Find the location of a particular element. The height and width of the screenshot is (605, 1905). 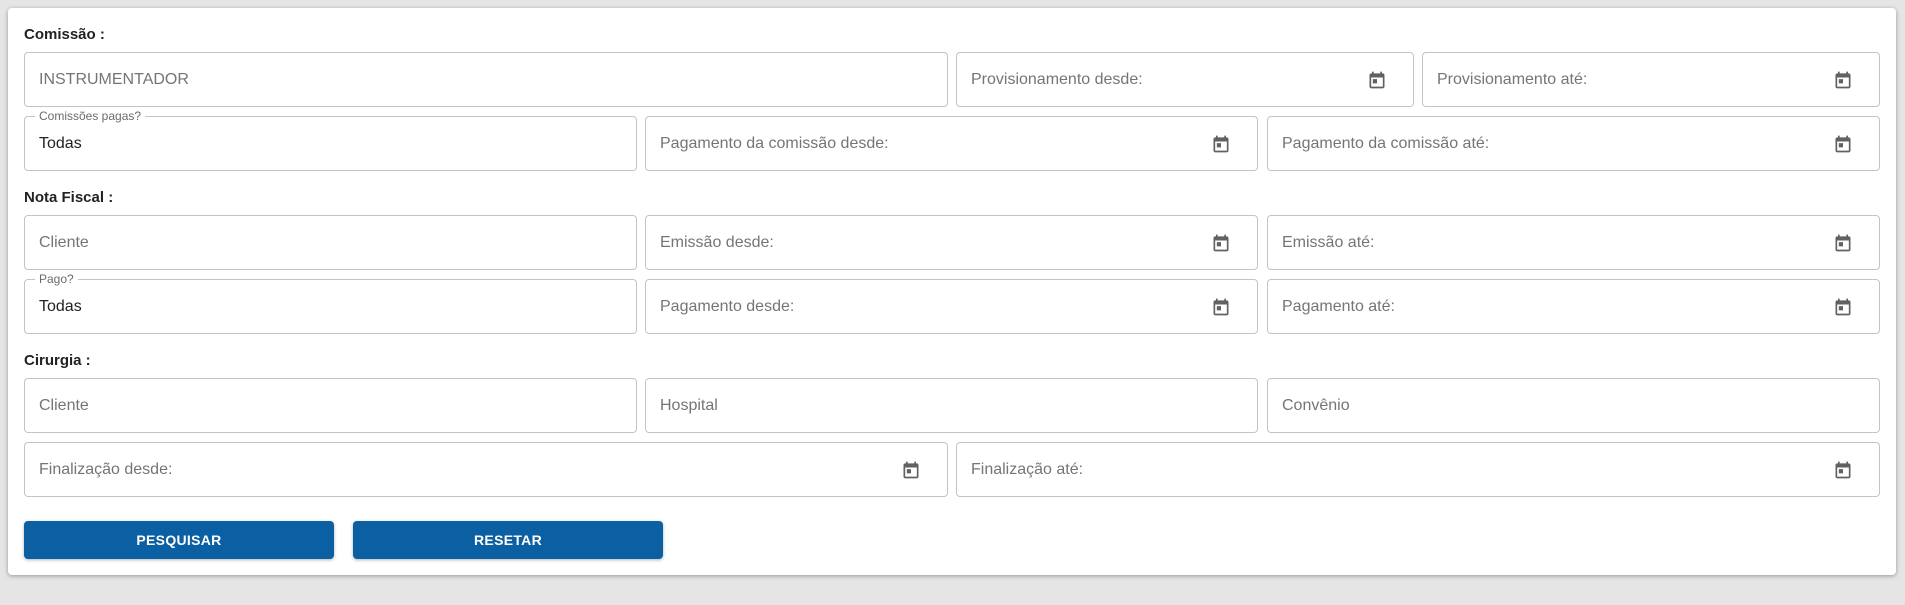

provisionamento-desde-field: Provisionamento desde: is located at coordinates (1185, 79).